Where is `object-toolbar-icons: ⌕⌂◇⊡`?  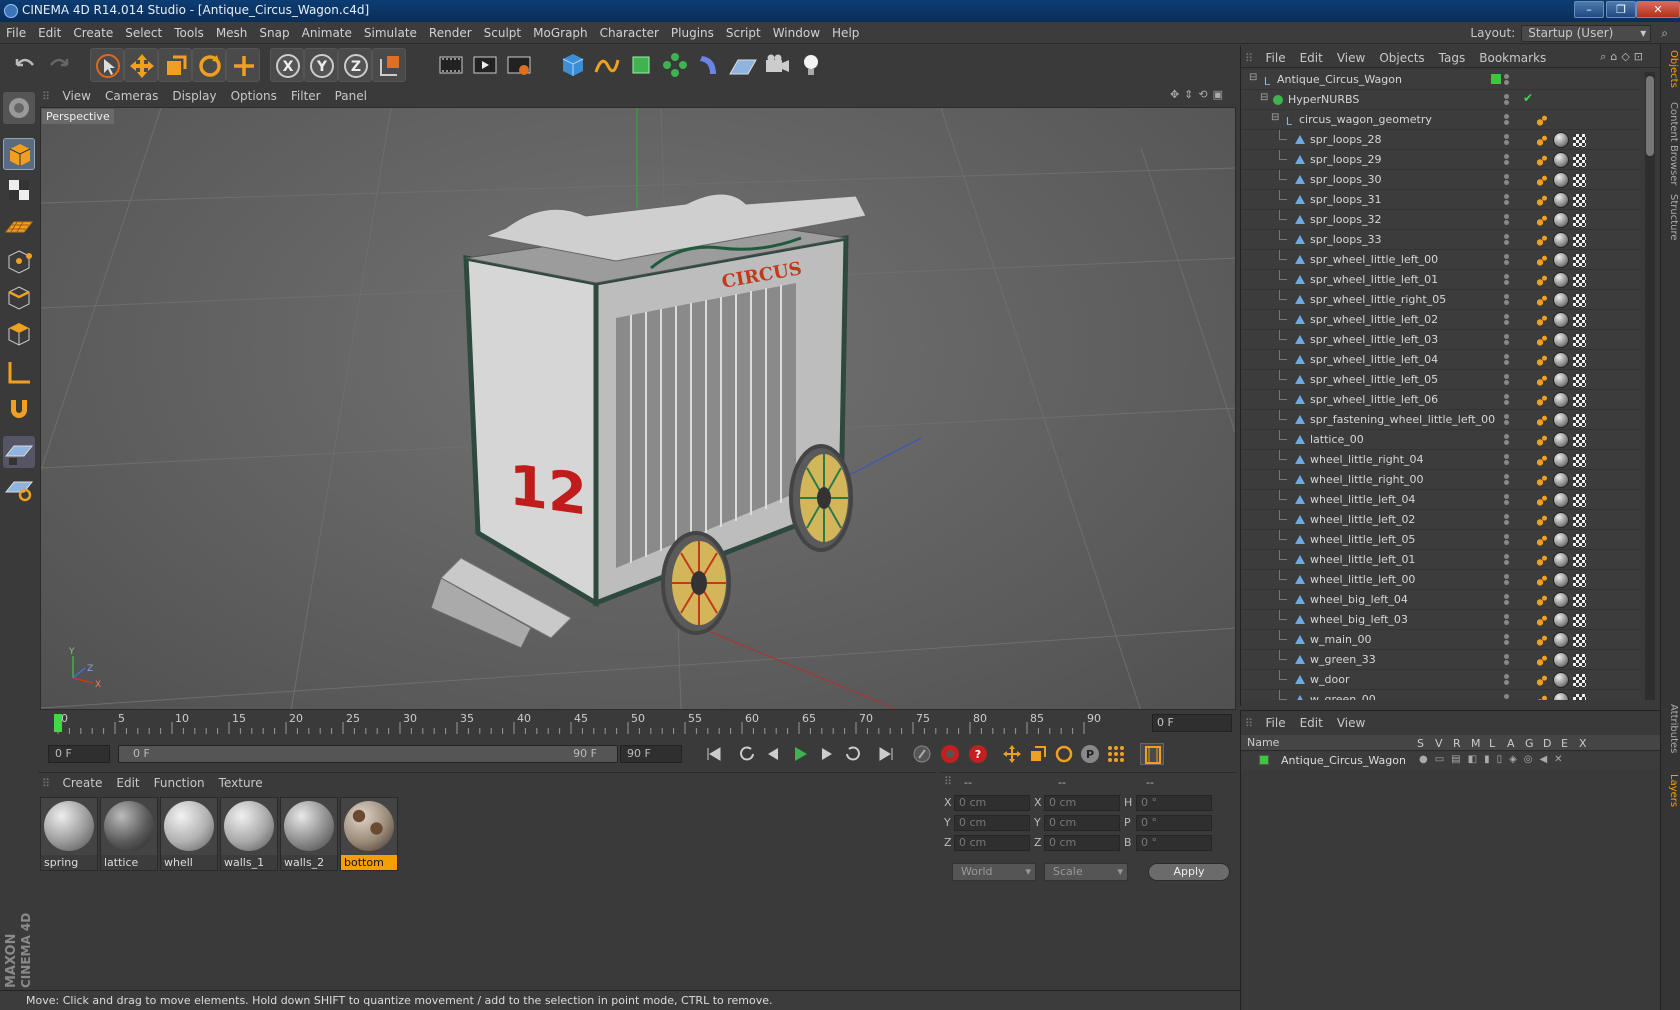
object-toolbar-icons: ⌕⌂◇⊡ is located at coordinates (1623, 57).